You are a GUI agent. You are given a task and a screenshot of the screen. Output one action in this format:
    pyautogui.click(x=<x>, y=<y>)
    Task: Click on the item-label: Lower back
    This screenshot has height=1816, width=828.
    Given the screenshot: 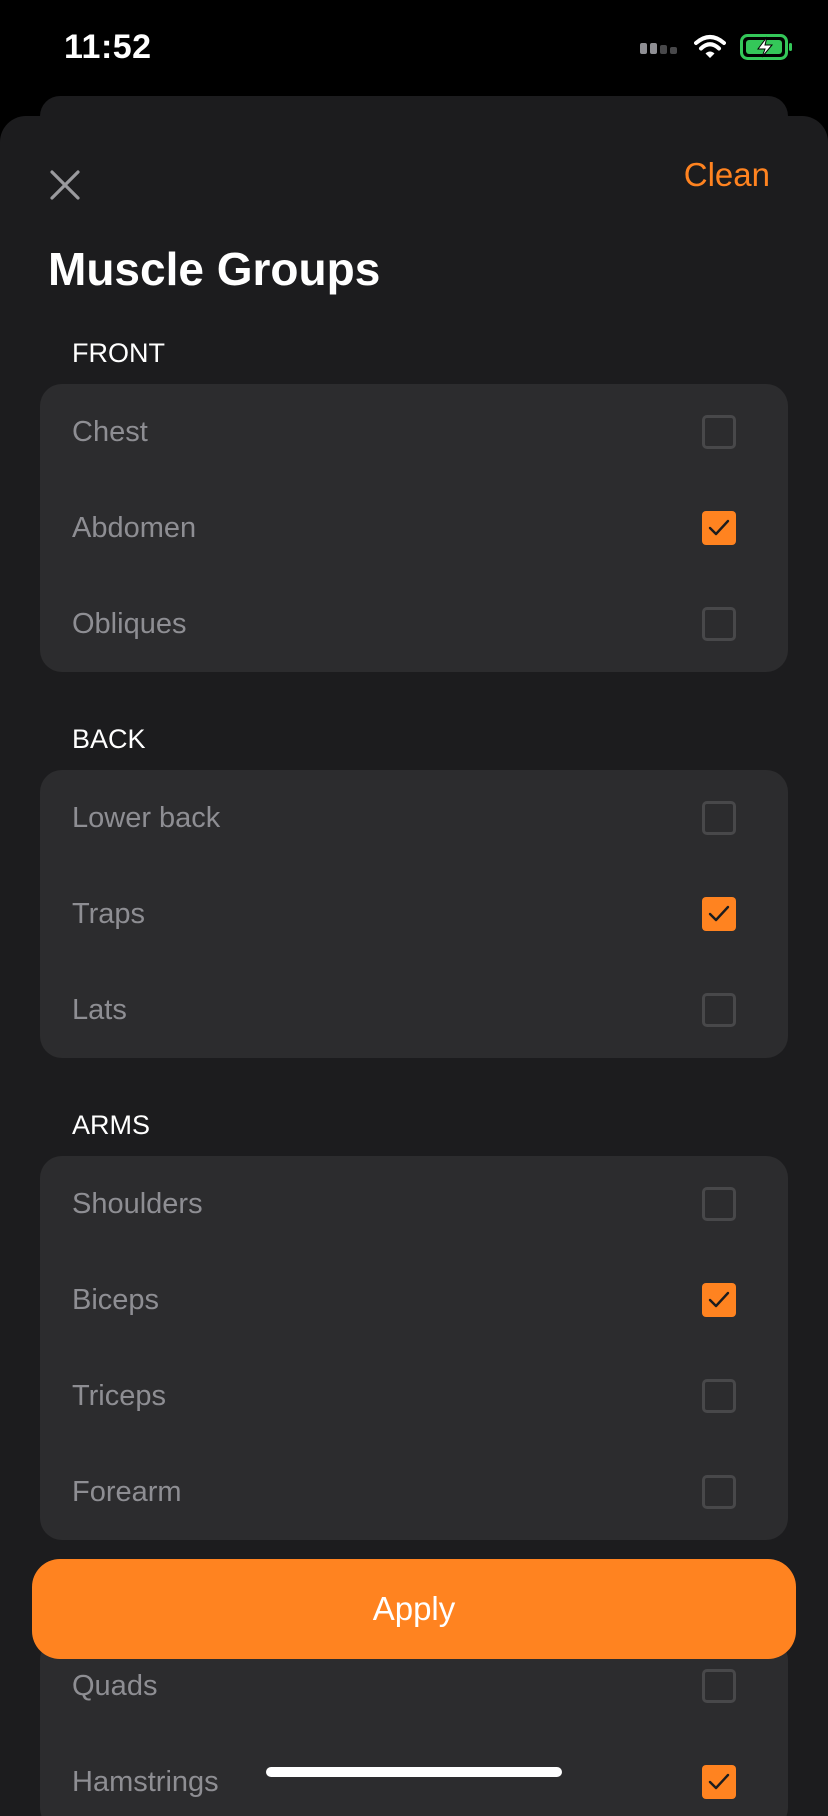 What is the action you would take?
    pyautogui.click(x=146, y=817)
    